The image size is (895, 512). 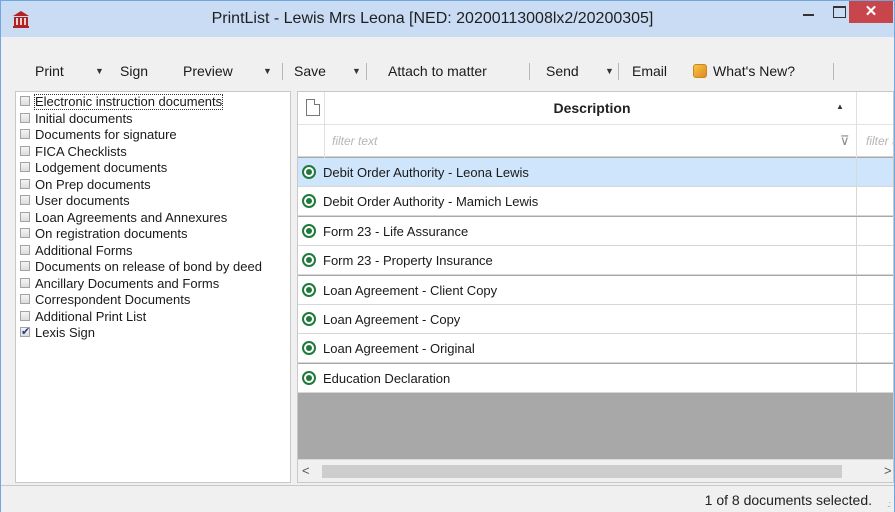 I want to click on checkbox-label: Lexis Sign, so click(x=65, y=332).